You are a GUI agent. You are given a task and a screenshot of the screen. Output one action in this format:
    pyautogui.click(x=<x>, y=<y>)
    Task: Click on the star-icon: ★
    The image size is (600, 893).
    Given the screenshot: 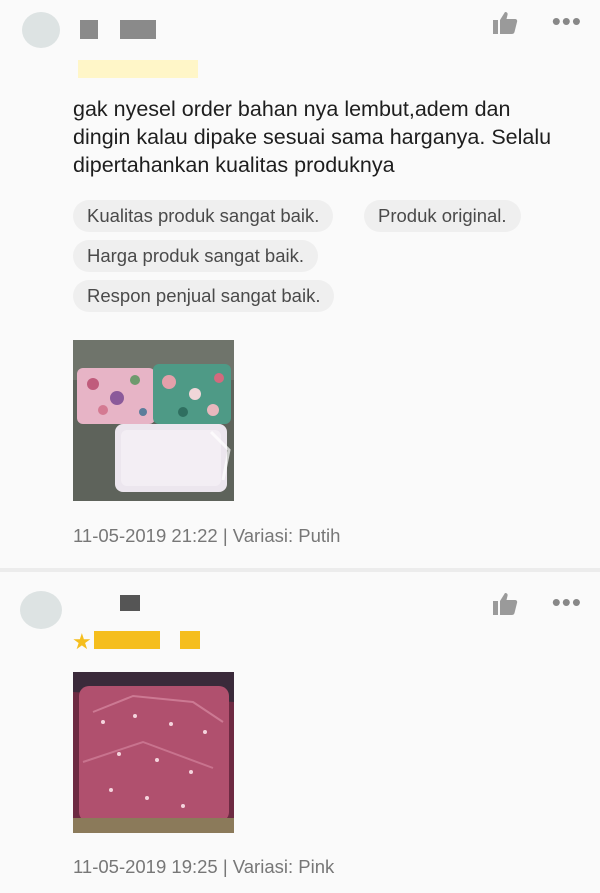 What is the action you would take?
    pyautogui.click(x=82, y=641)
    